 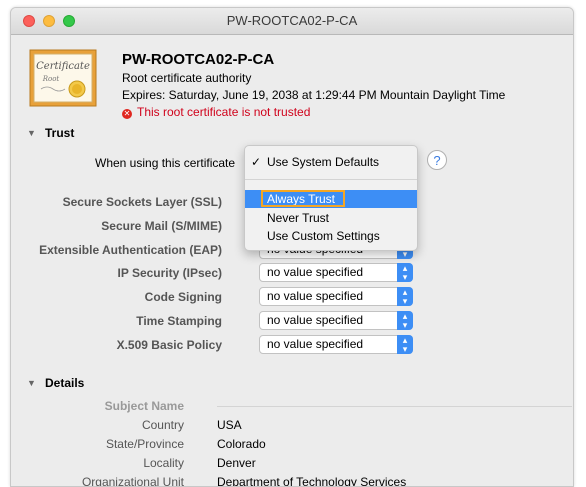 What do you see at coordinates (163, 463) in the screenshot?
I see `detail-label-locality: Locality` at bounding box center [163, 463].